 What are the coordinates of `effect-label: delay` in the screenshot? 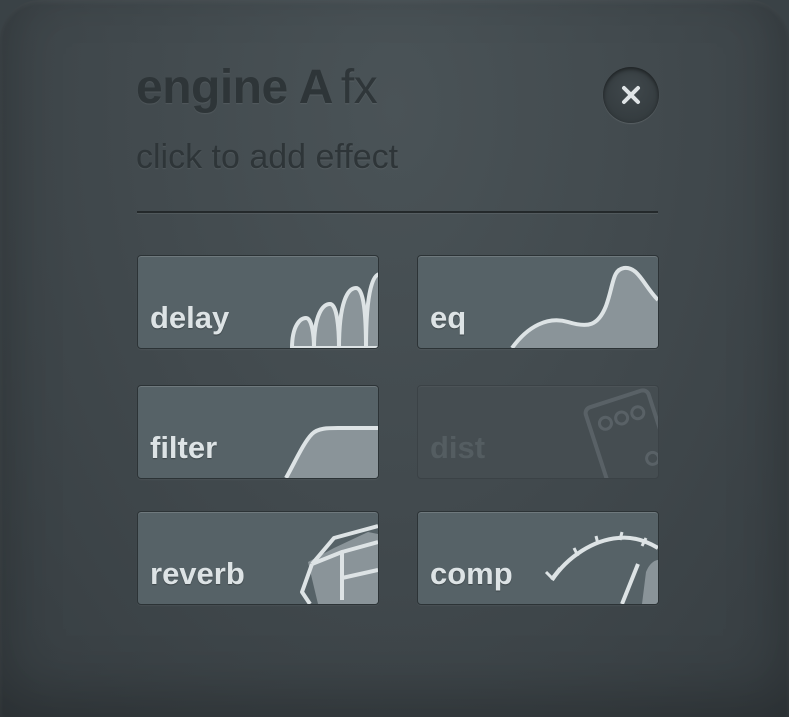 It's located at (190, 317).